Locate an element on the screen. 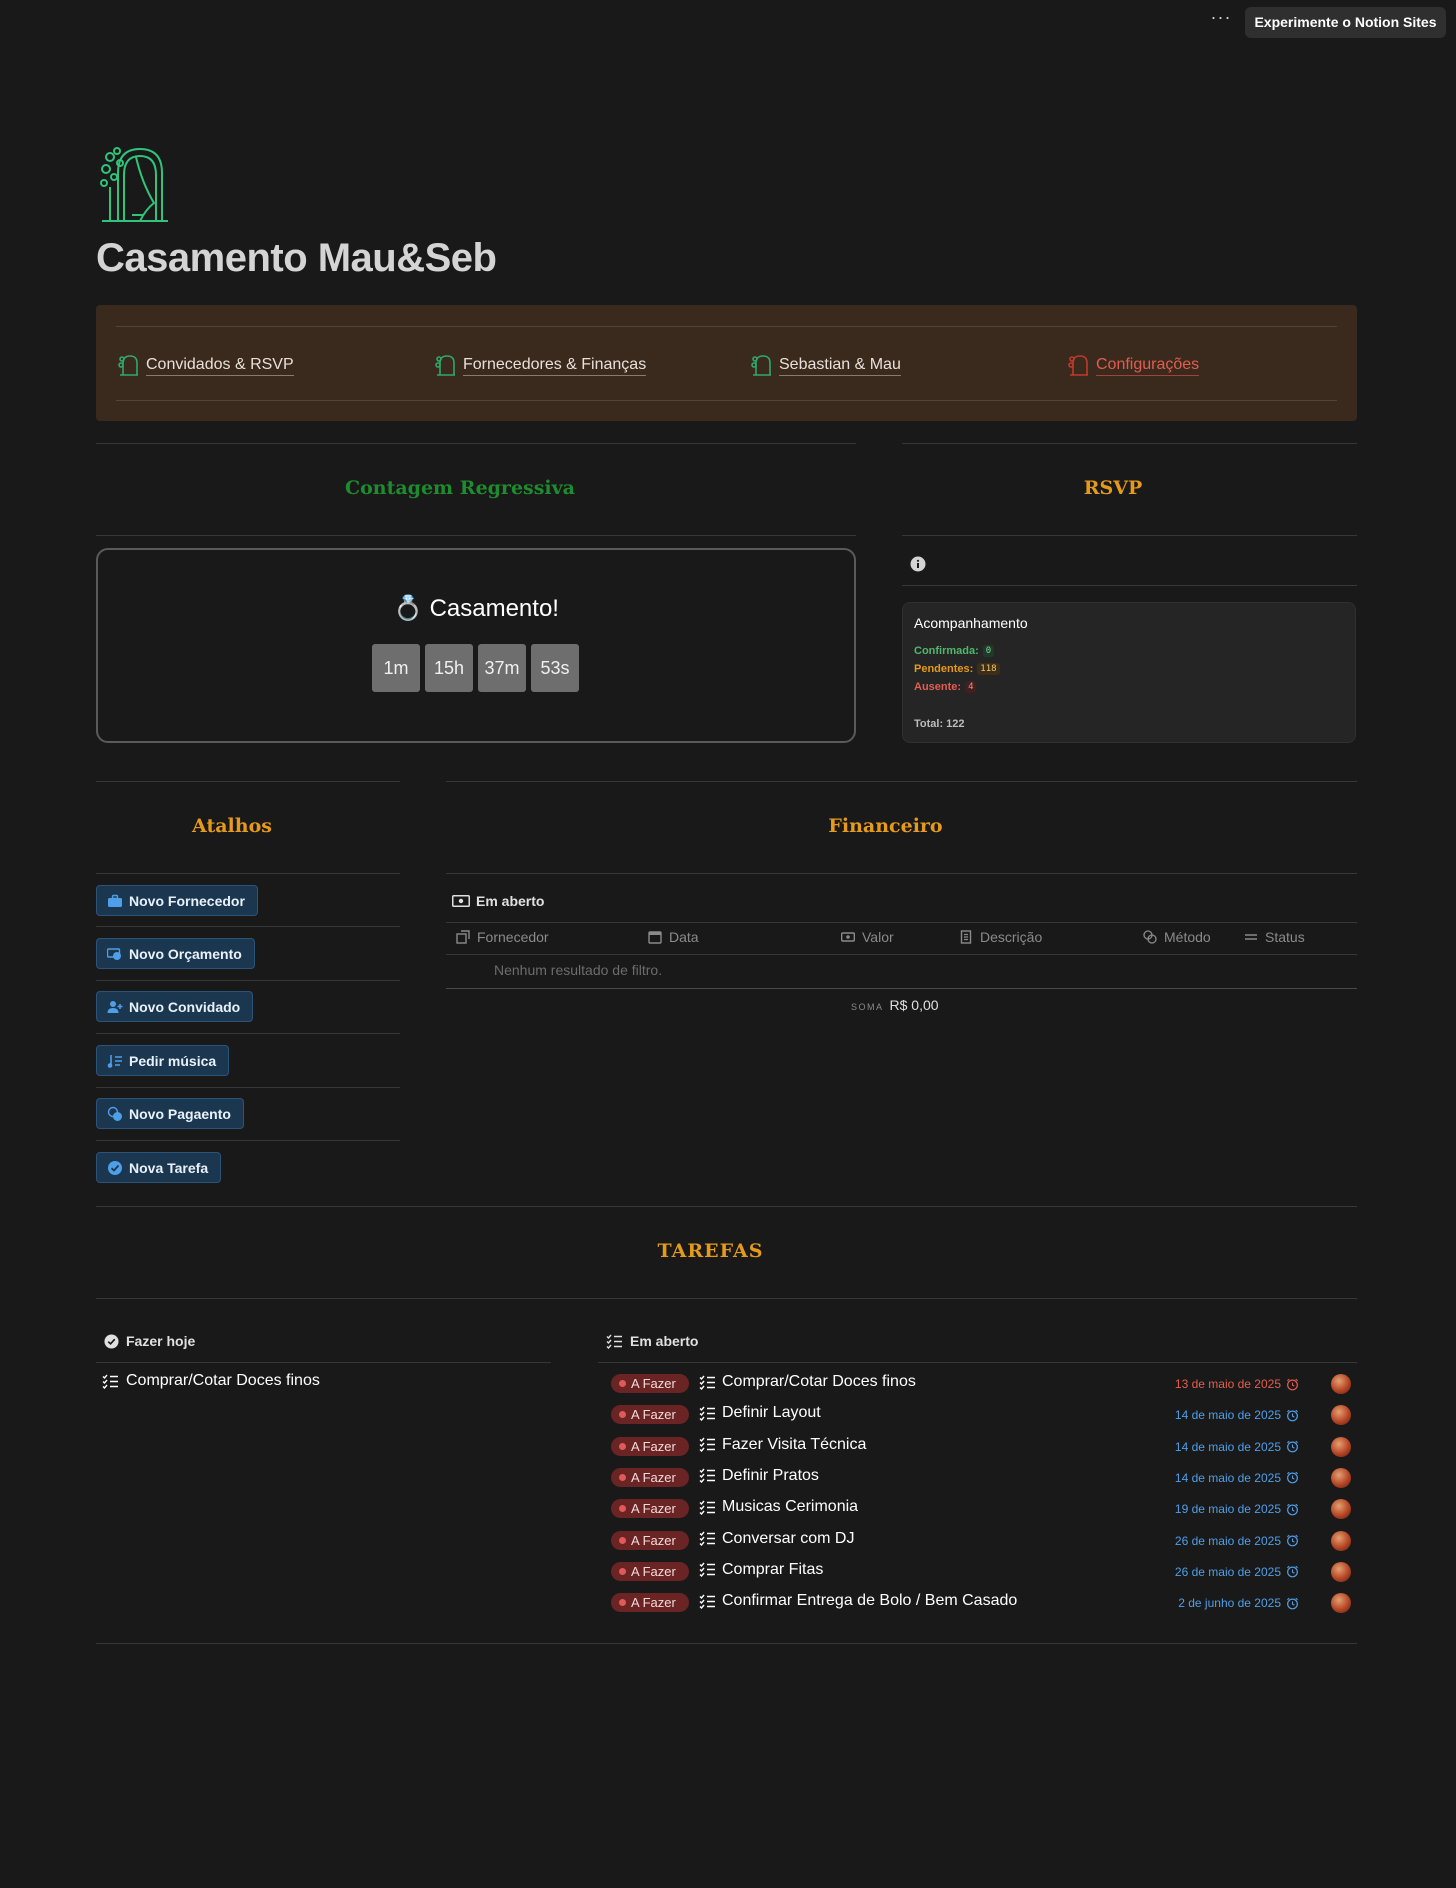  nav-link-configuracoes: Configurações is located at coordinates (1134, 365).